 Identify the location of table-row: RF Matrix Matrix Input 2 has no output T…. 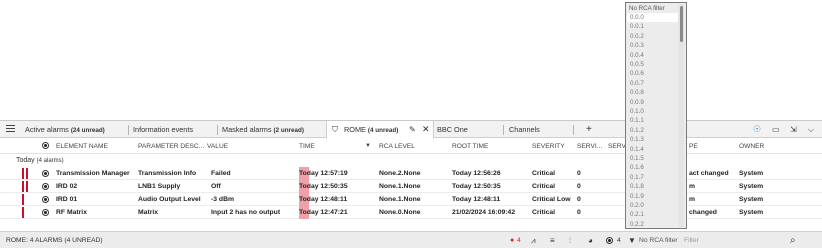
(411, 212).